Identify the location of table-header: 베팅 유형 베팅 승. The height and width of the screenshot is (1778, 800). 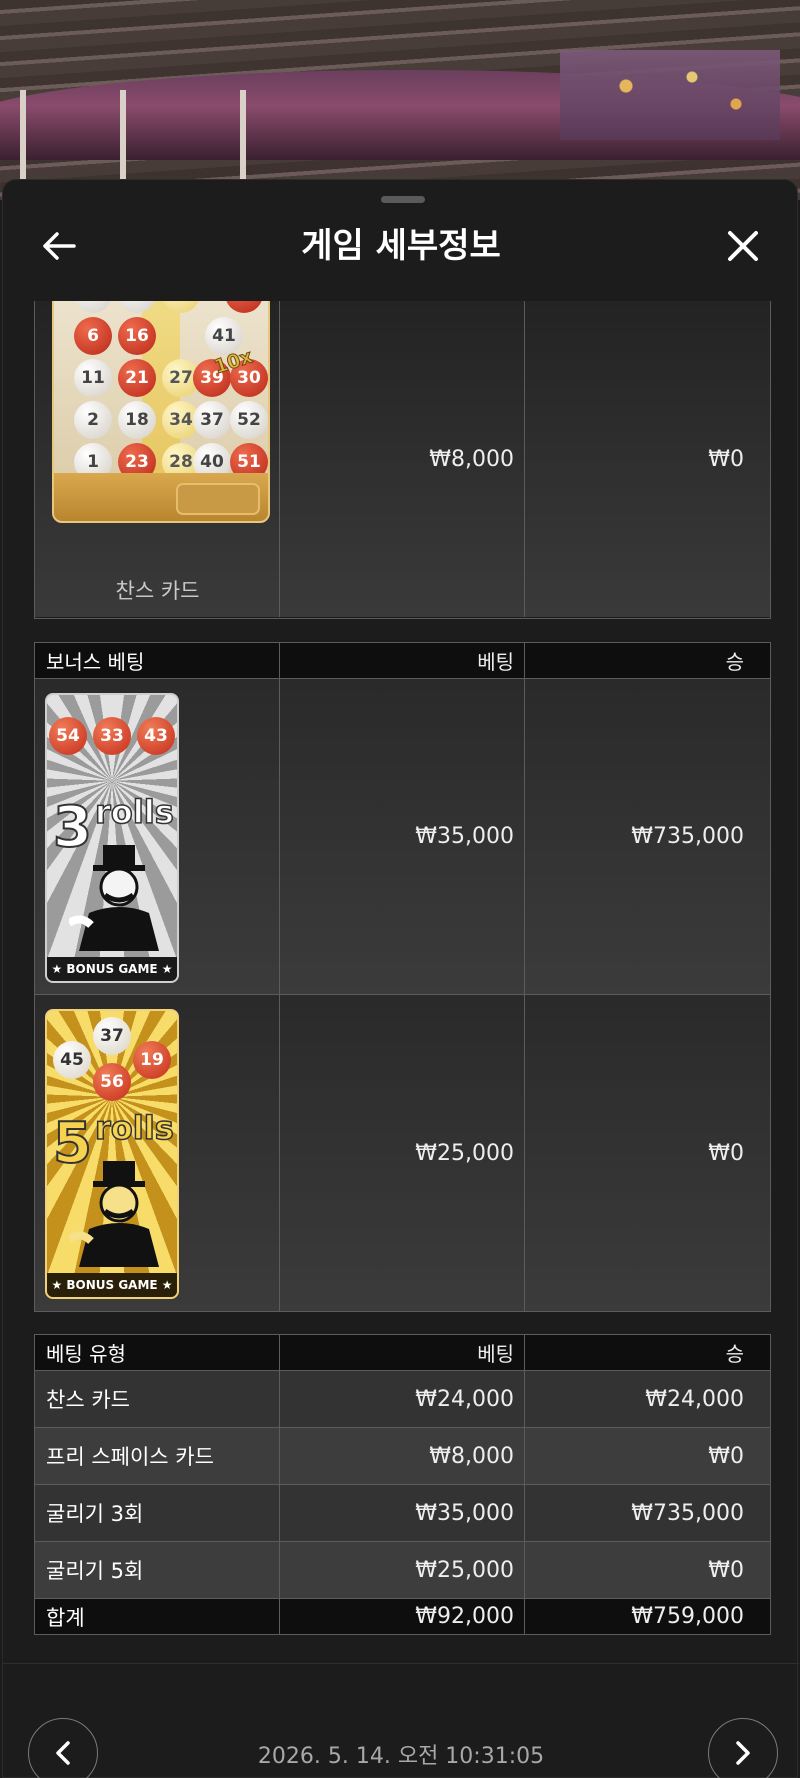
(402, 1353).